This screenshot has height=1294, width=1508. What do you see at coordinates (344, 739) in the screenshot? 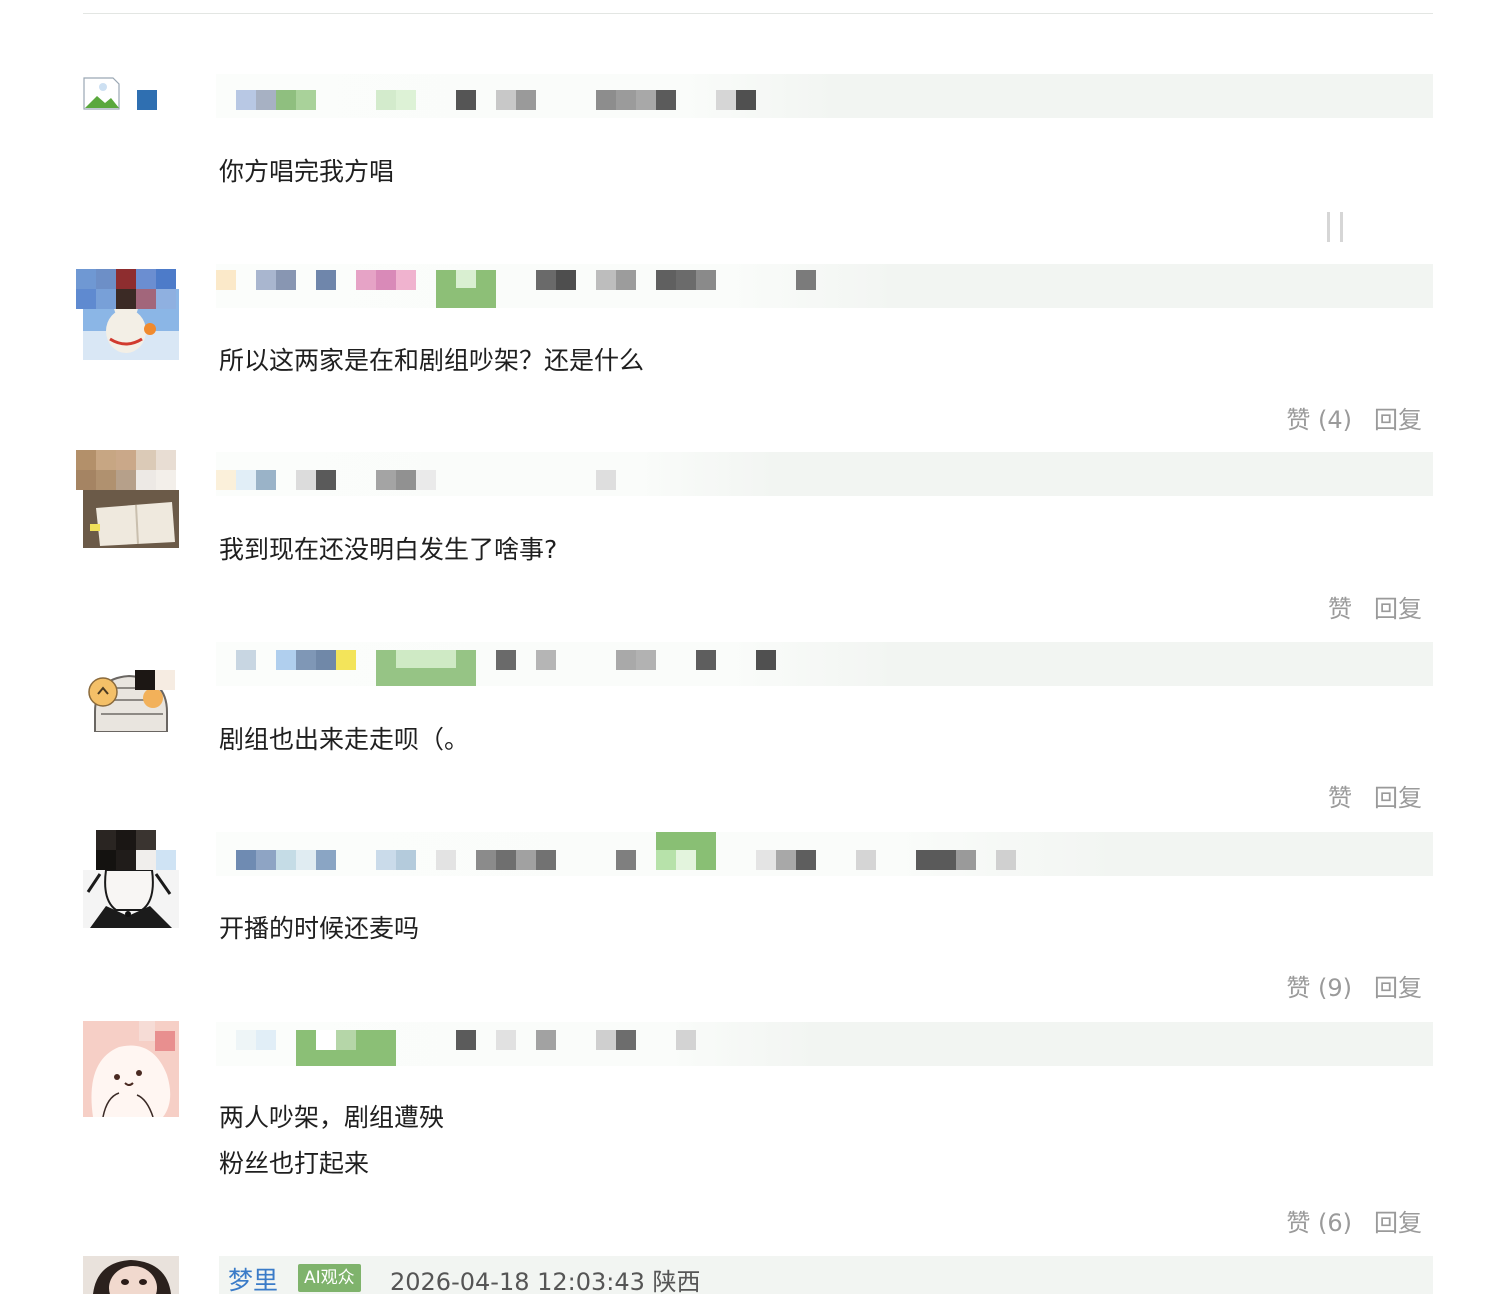
I see `comment-text: 剧组也出来走走呗（。` at bounding box center [344, 739].